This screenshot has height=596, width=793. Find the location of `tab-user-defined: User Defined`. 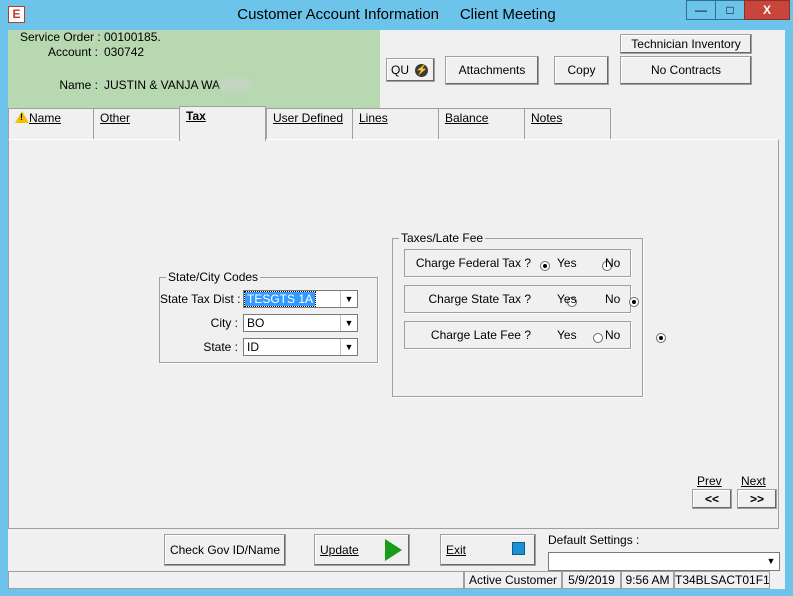

tab-user-defined: User Defined is located at coordinates (309, 123).